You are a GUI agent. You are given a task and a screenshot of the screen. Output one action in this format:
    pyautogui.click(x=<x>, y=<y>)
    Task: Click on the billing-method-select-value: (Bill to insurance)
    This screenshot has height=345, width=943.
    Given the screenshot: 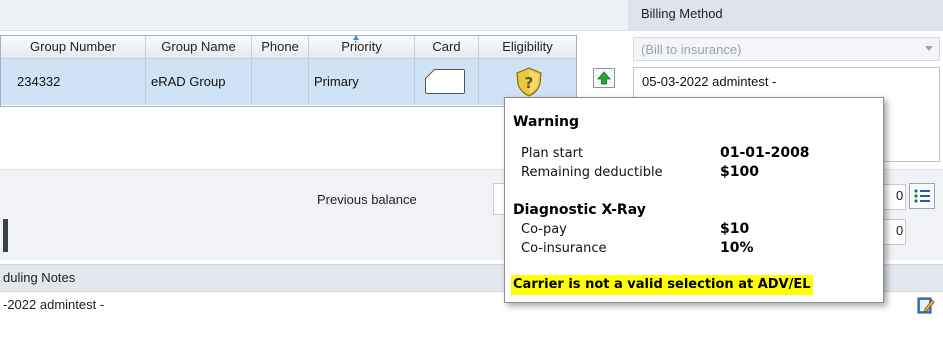 What is the action you would take?
    pyautogui.click(x=691, y=49)
    